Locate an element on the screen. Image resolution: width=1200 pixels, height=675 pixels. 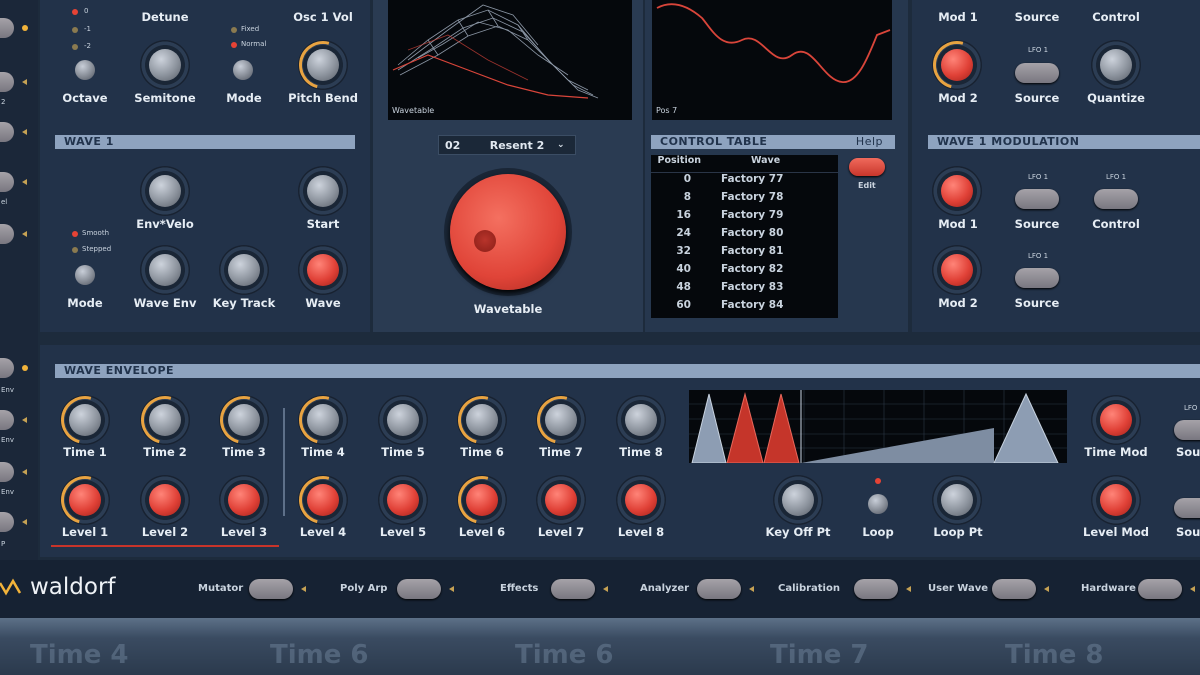
level-6-knob is located at coordinates (482, 500).